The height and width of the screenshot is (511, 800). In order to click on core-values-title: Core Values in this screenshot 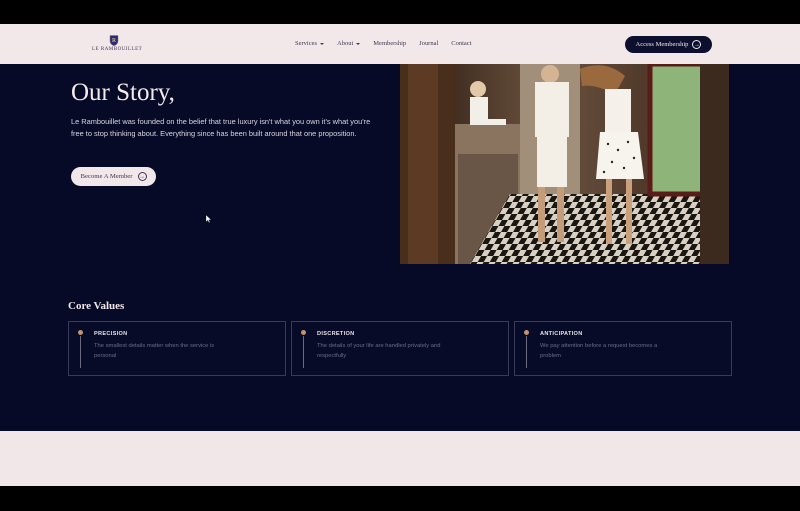, I will do `click(96, 306)`.